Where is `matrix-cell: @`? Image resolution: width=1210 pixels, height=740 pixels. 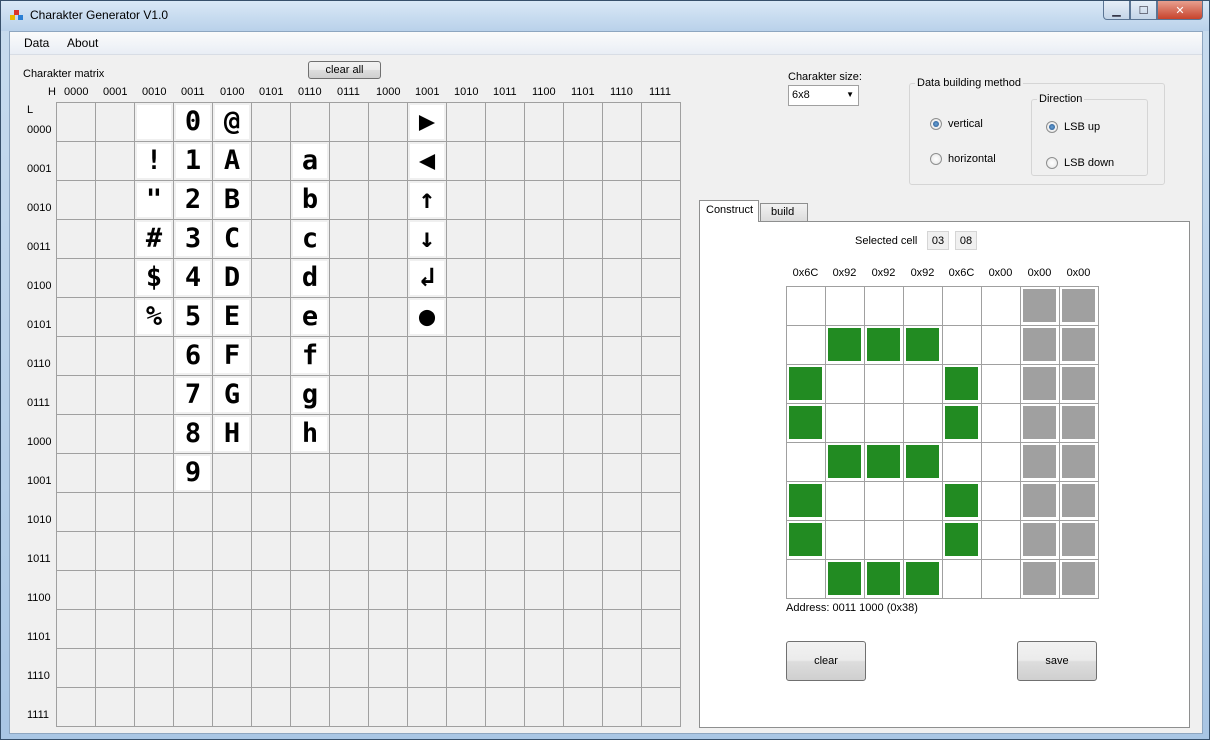 matrix-cell: @ is located at coordinates (232, 122).